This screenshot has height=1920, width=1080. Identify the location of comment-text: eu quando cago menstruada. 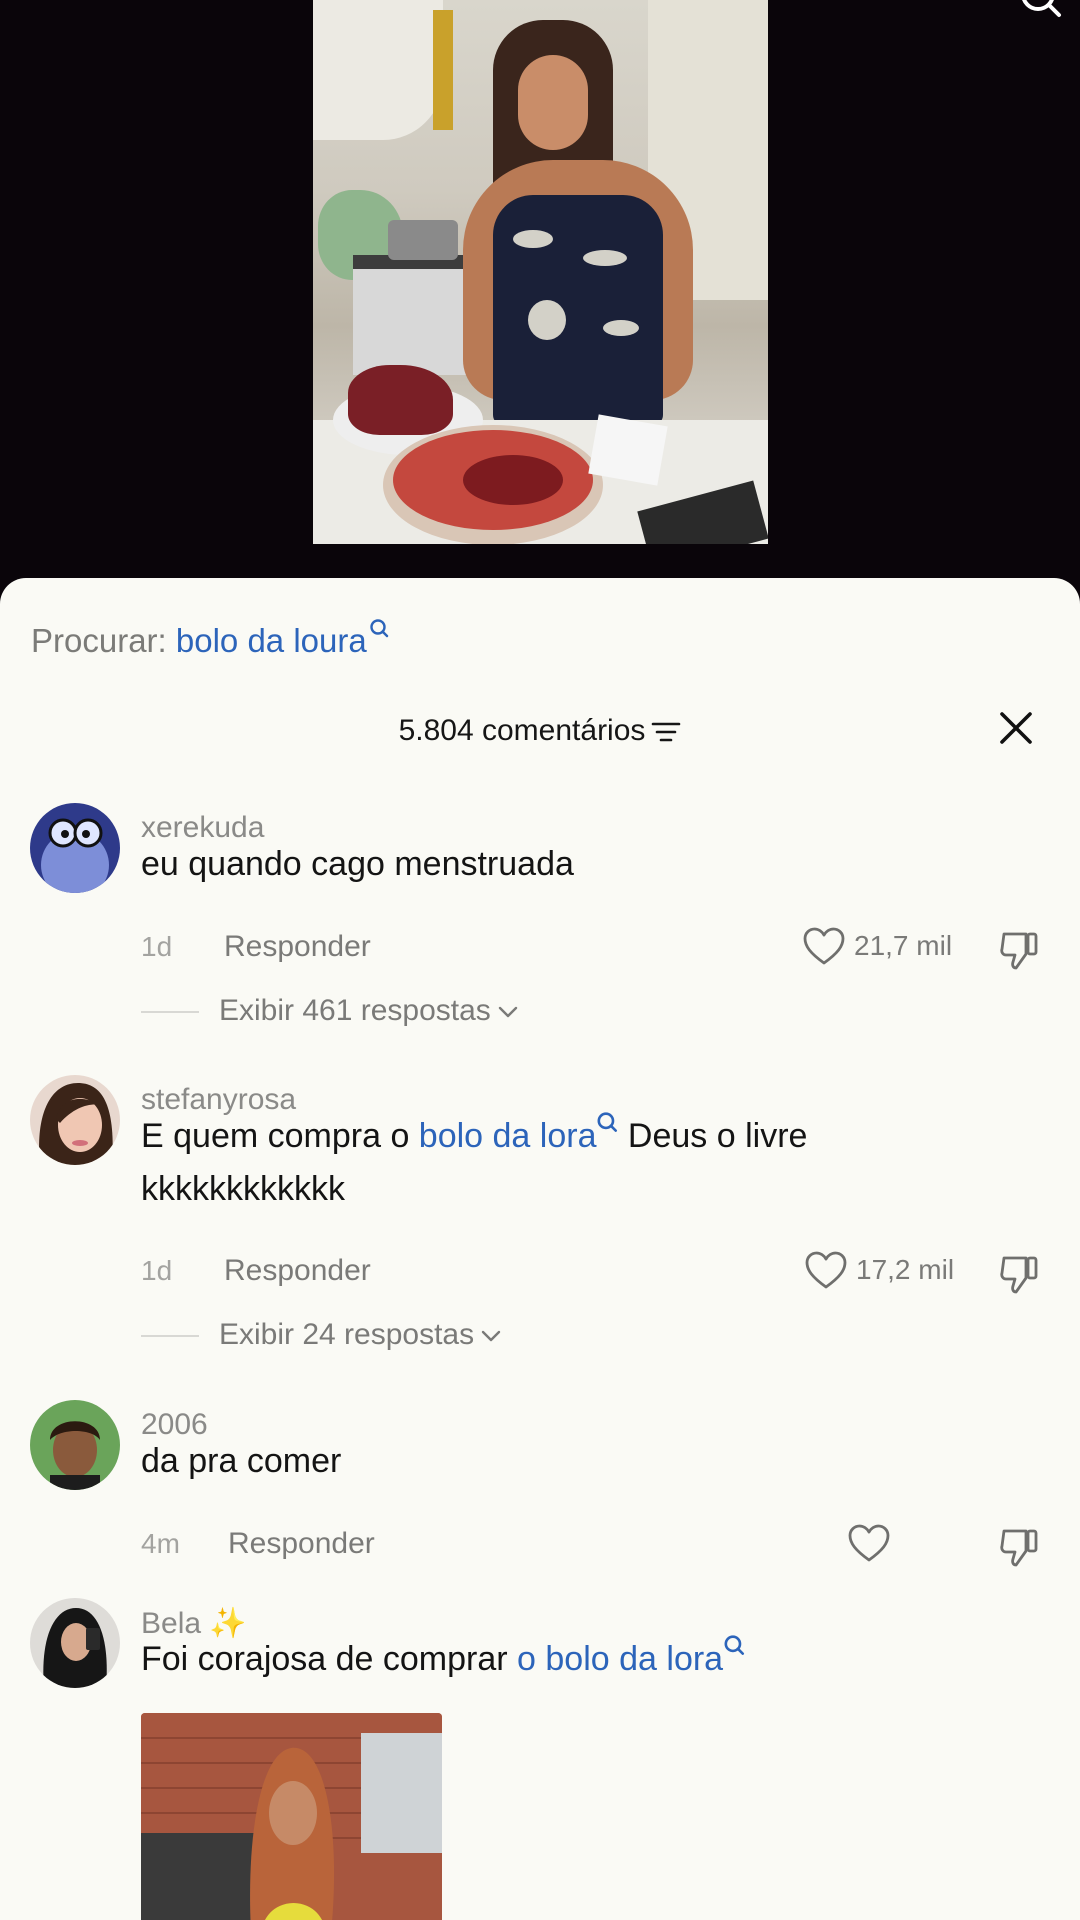
(357, 864).